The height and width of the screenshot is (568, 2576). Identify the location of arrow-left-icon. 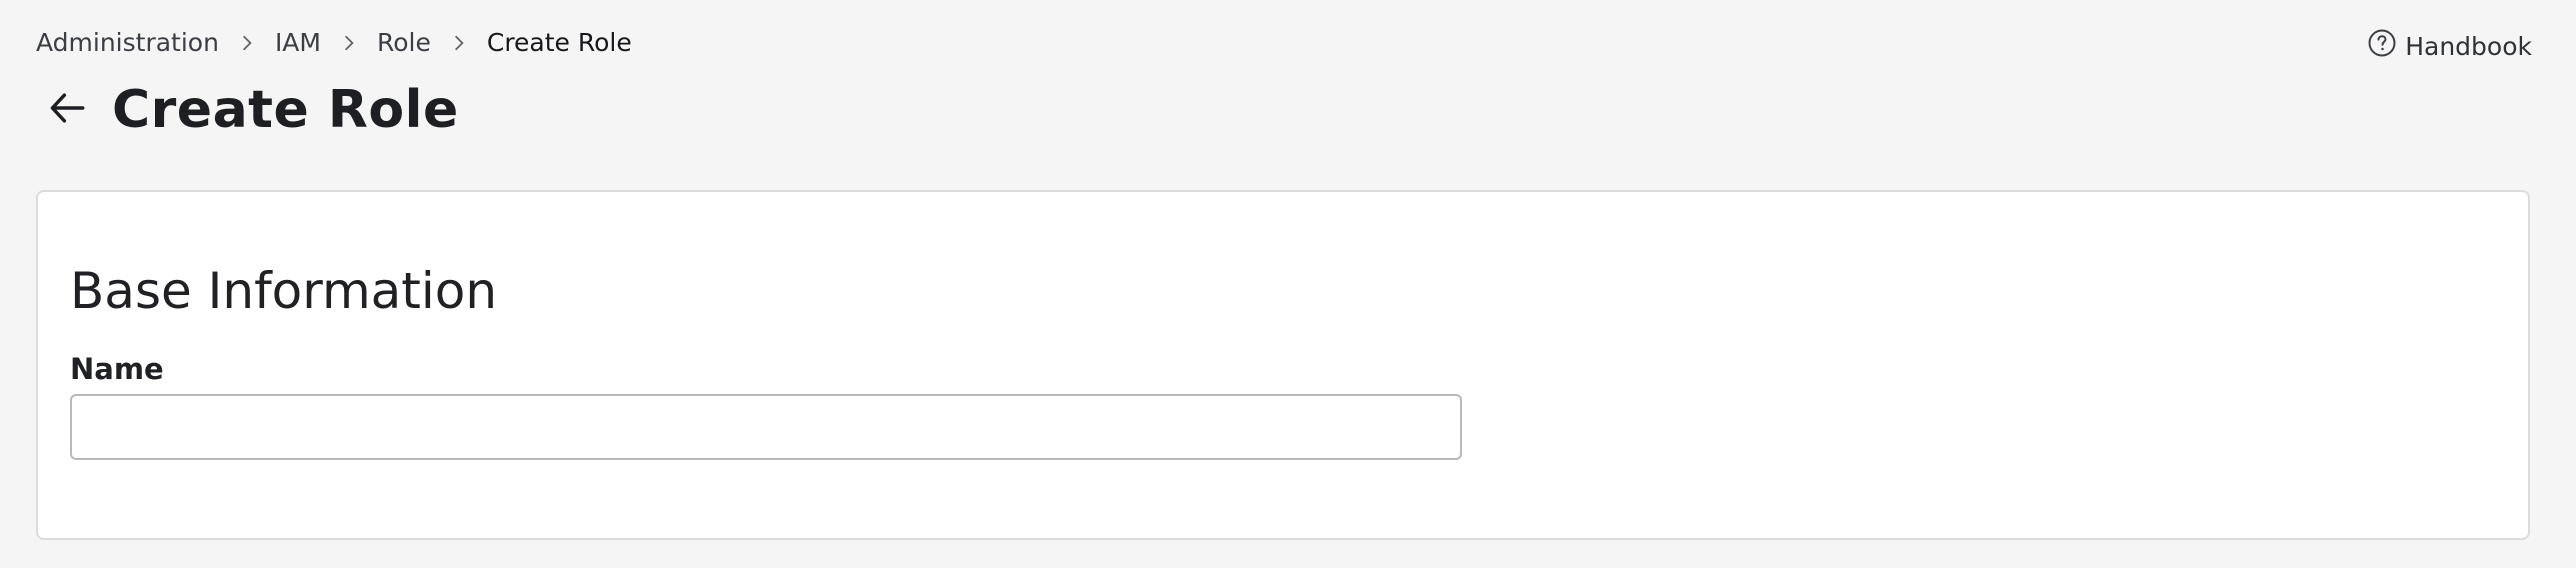
(68, 110).